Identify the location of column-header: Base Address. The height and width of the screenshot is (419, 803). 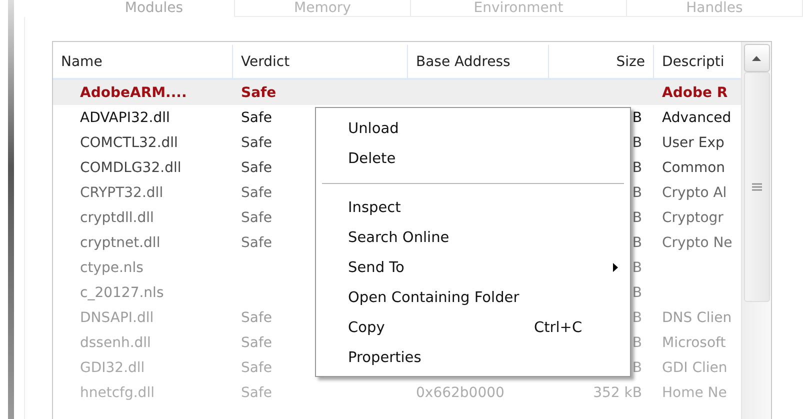
(478, 61).